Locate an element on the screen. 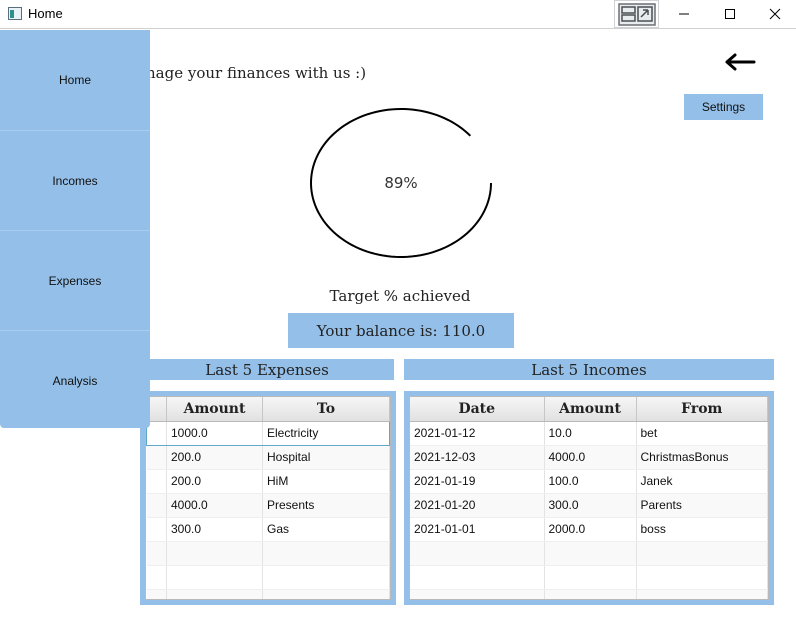 The image size is (796, 625). window-title: Home is located at coordinates (45, 13).